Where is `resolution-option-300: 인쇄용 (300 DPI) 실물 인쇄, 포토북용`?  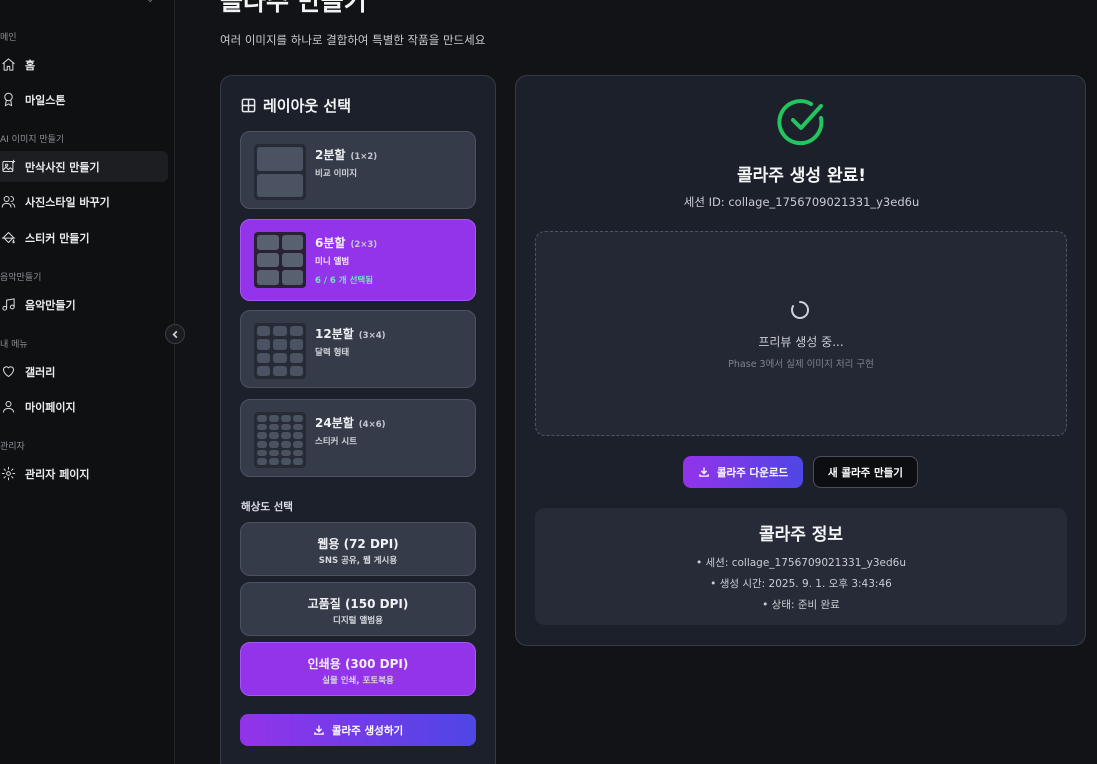 resolution-option-300: 인쇄용 (300 DPI) 실물 인쇄, 포토북용 is located at coordinates (358, 669).